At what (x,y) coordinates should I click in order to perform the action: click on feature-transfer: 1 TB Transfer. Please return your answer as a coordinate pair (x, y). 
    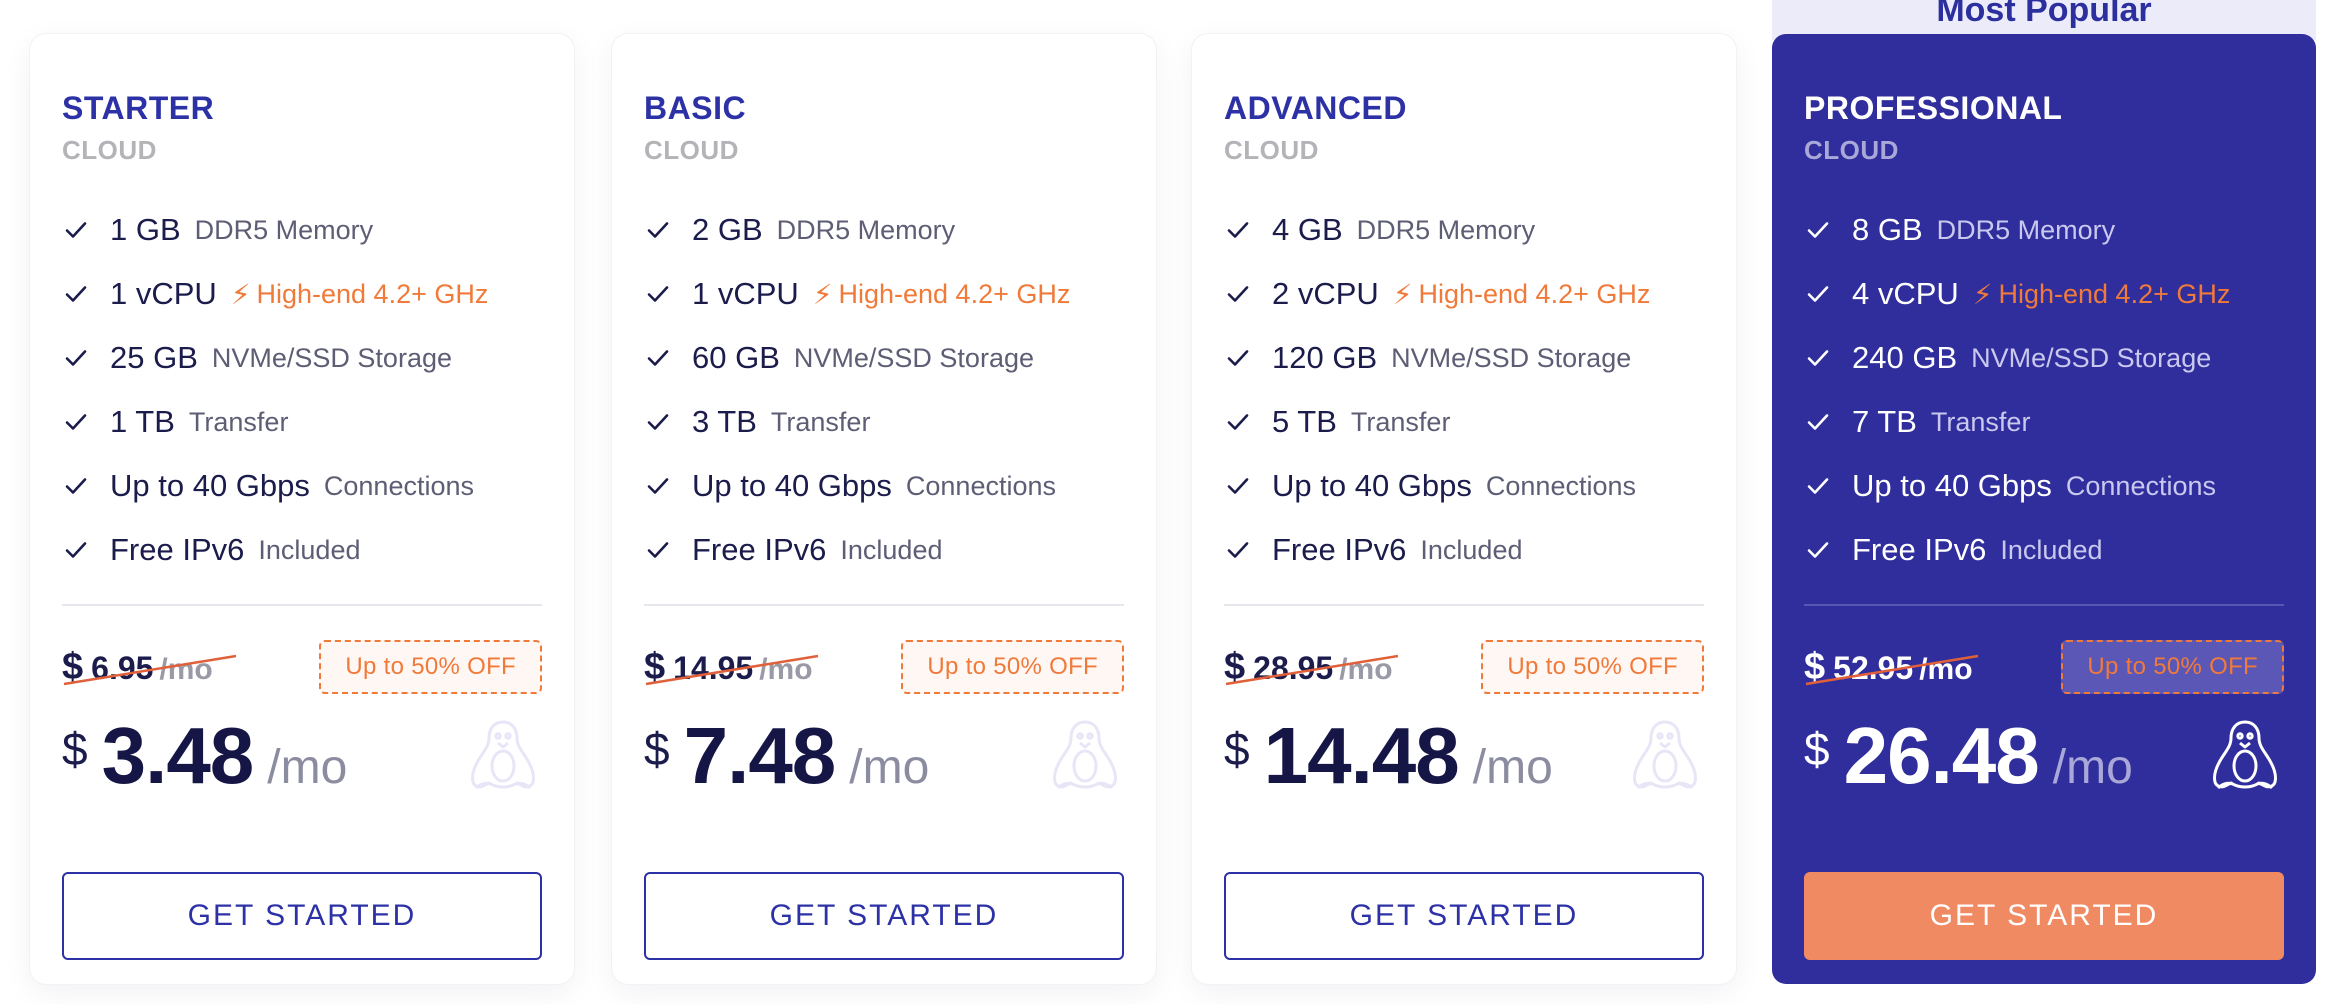
    Looking at the image, I should click on (302, 422).